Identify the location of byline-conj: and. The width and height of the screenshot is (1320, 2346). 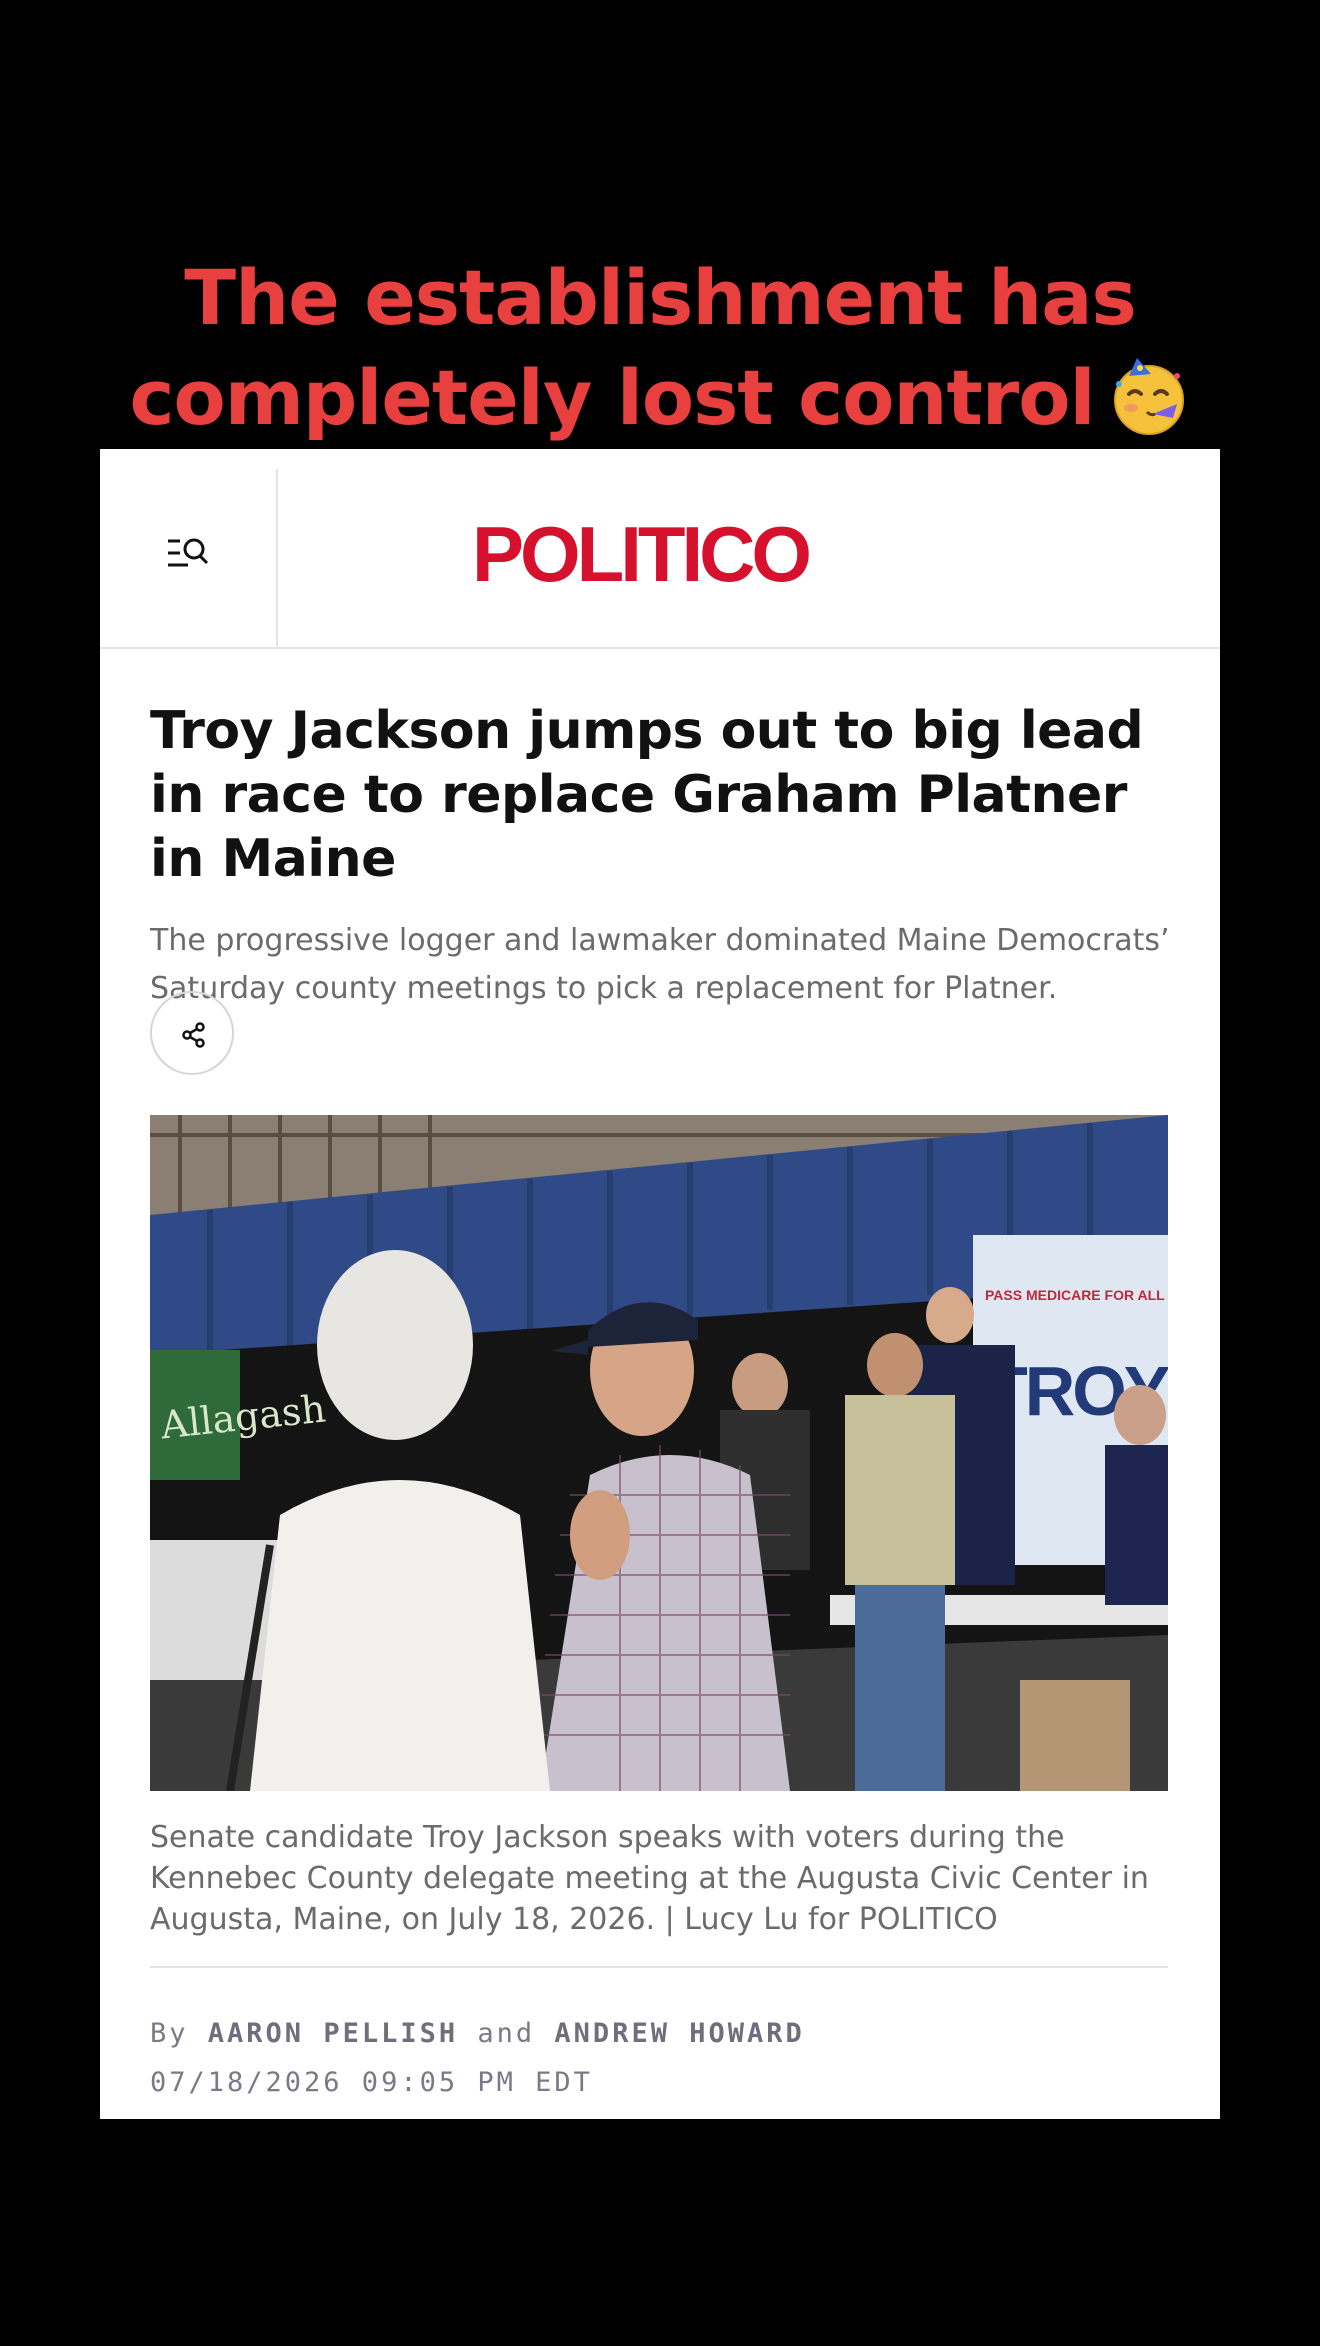
(506, 2033).